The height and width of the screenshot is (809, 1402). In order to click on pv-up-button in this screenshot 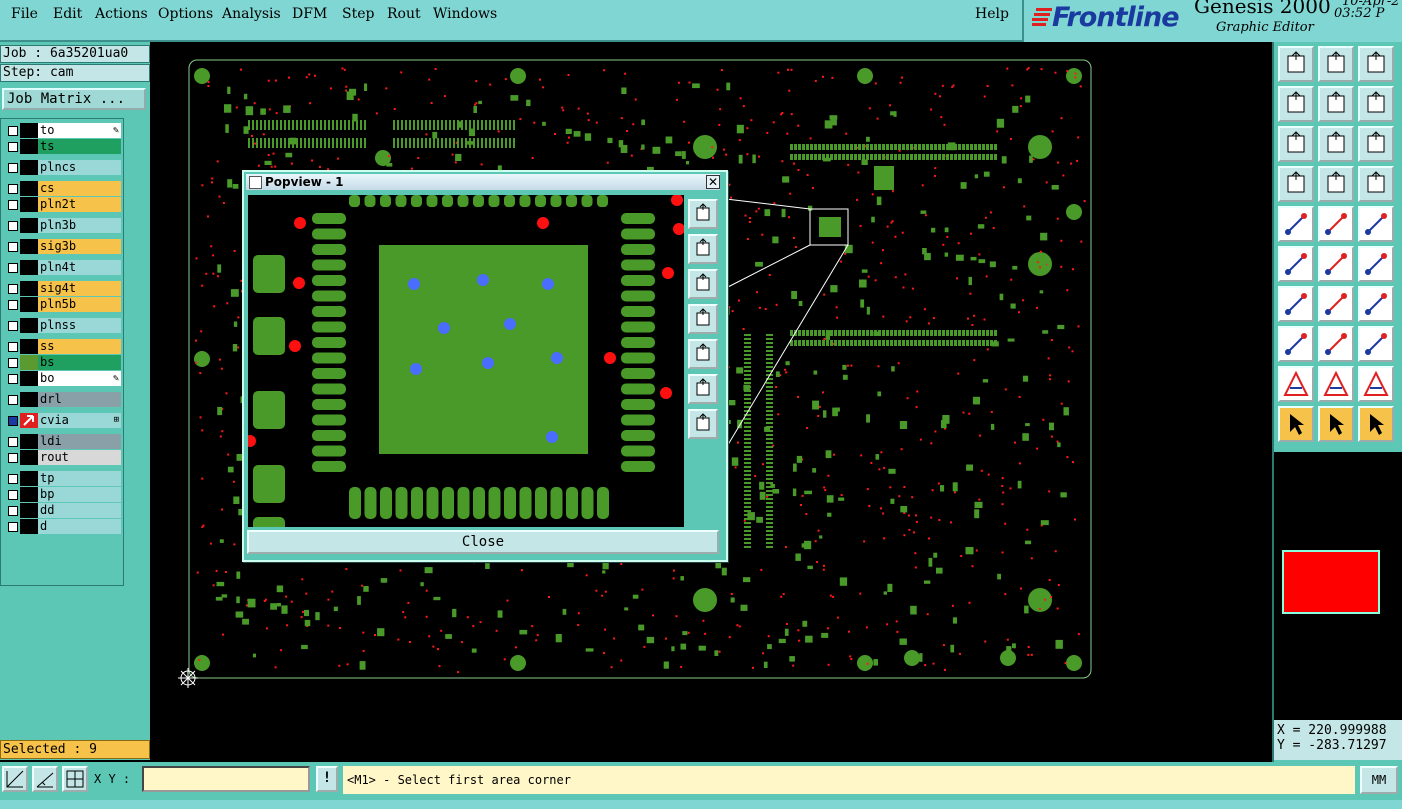, I will do `click(703, 249)`.